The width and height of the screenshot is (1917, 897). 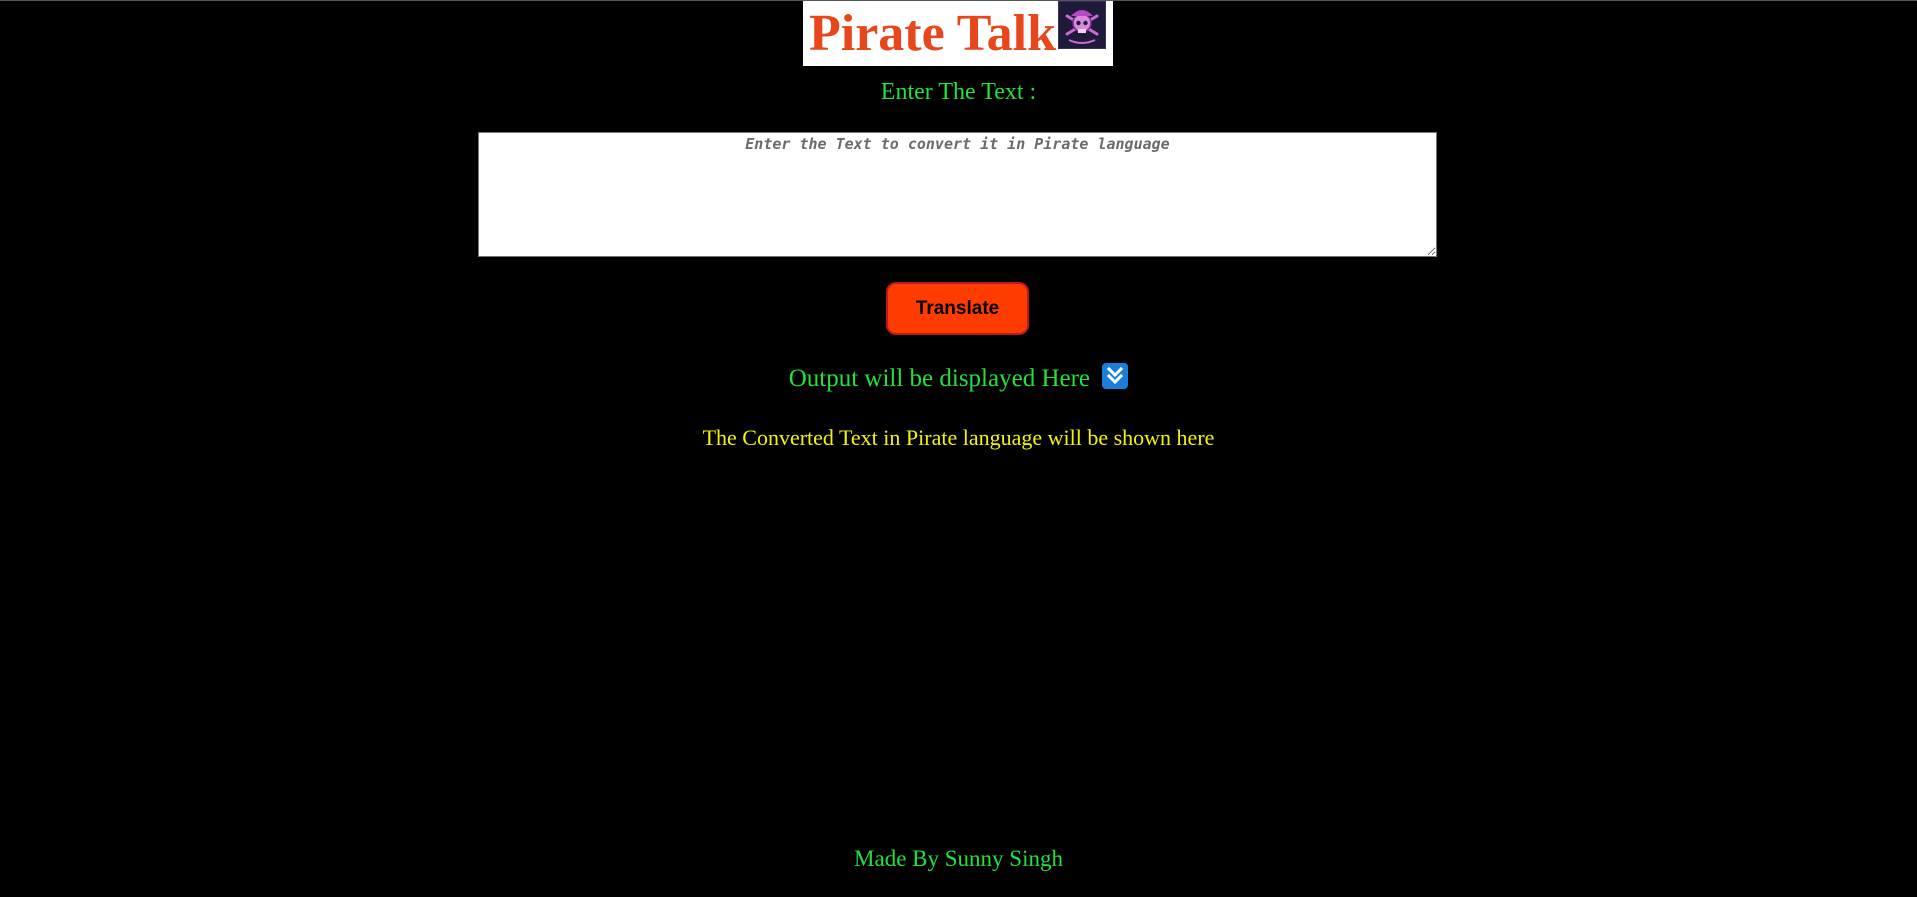 I want to click on translate-button: Translate, so click(x=957, y=308).